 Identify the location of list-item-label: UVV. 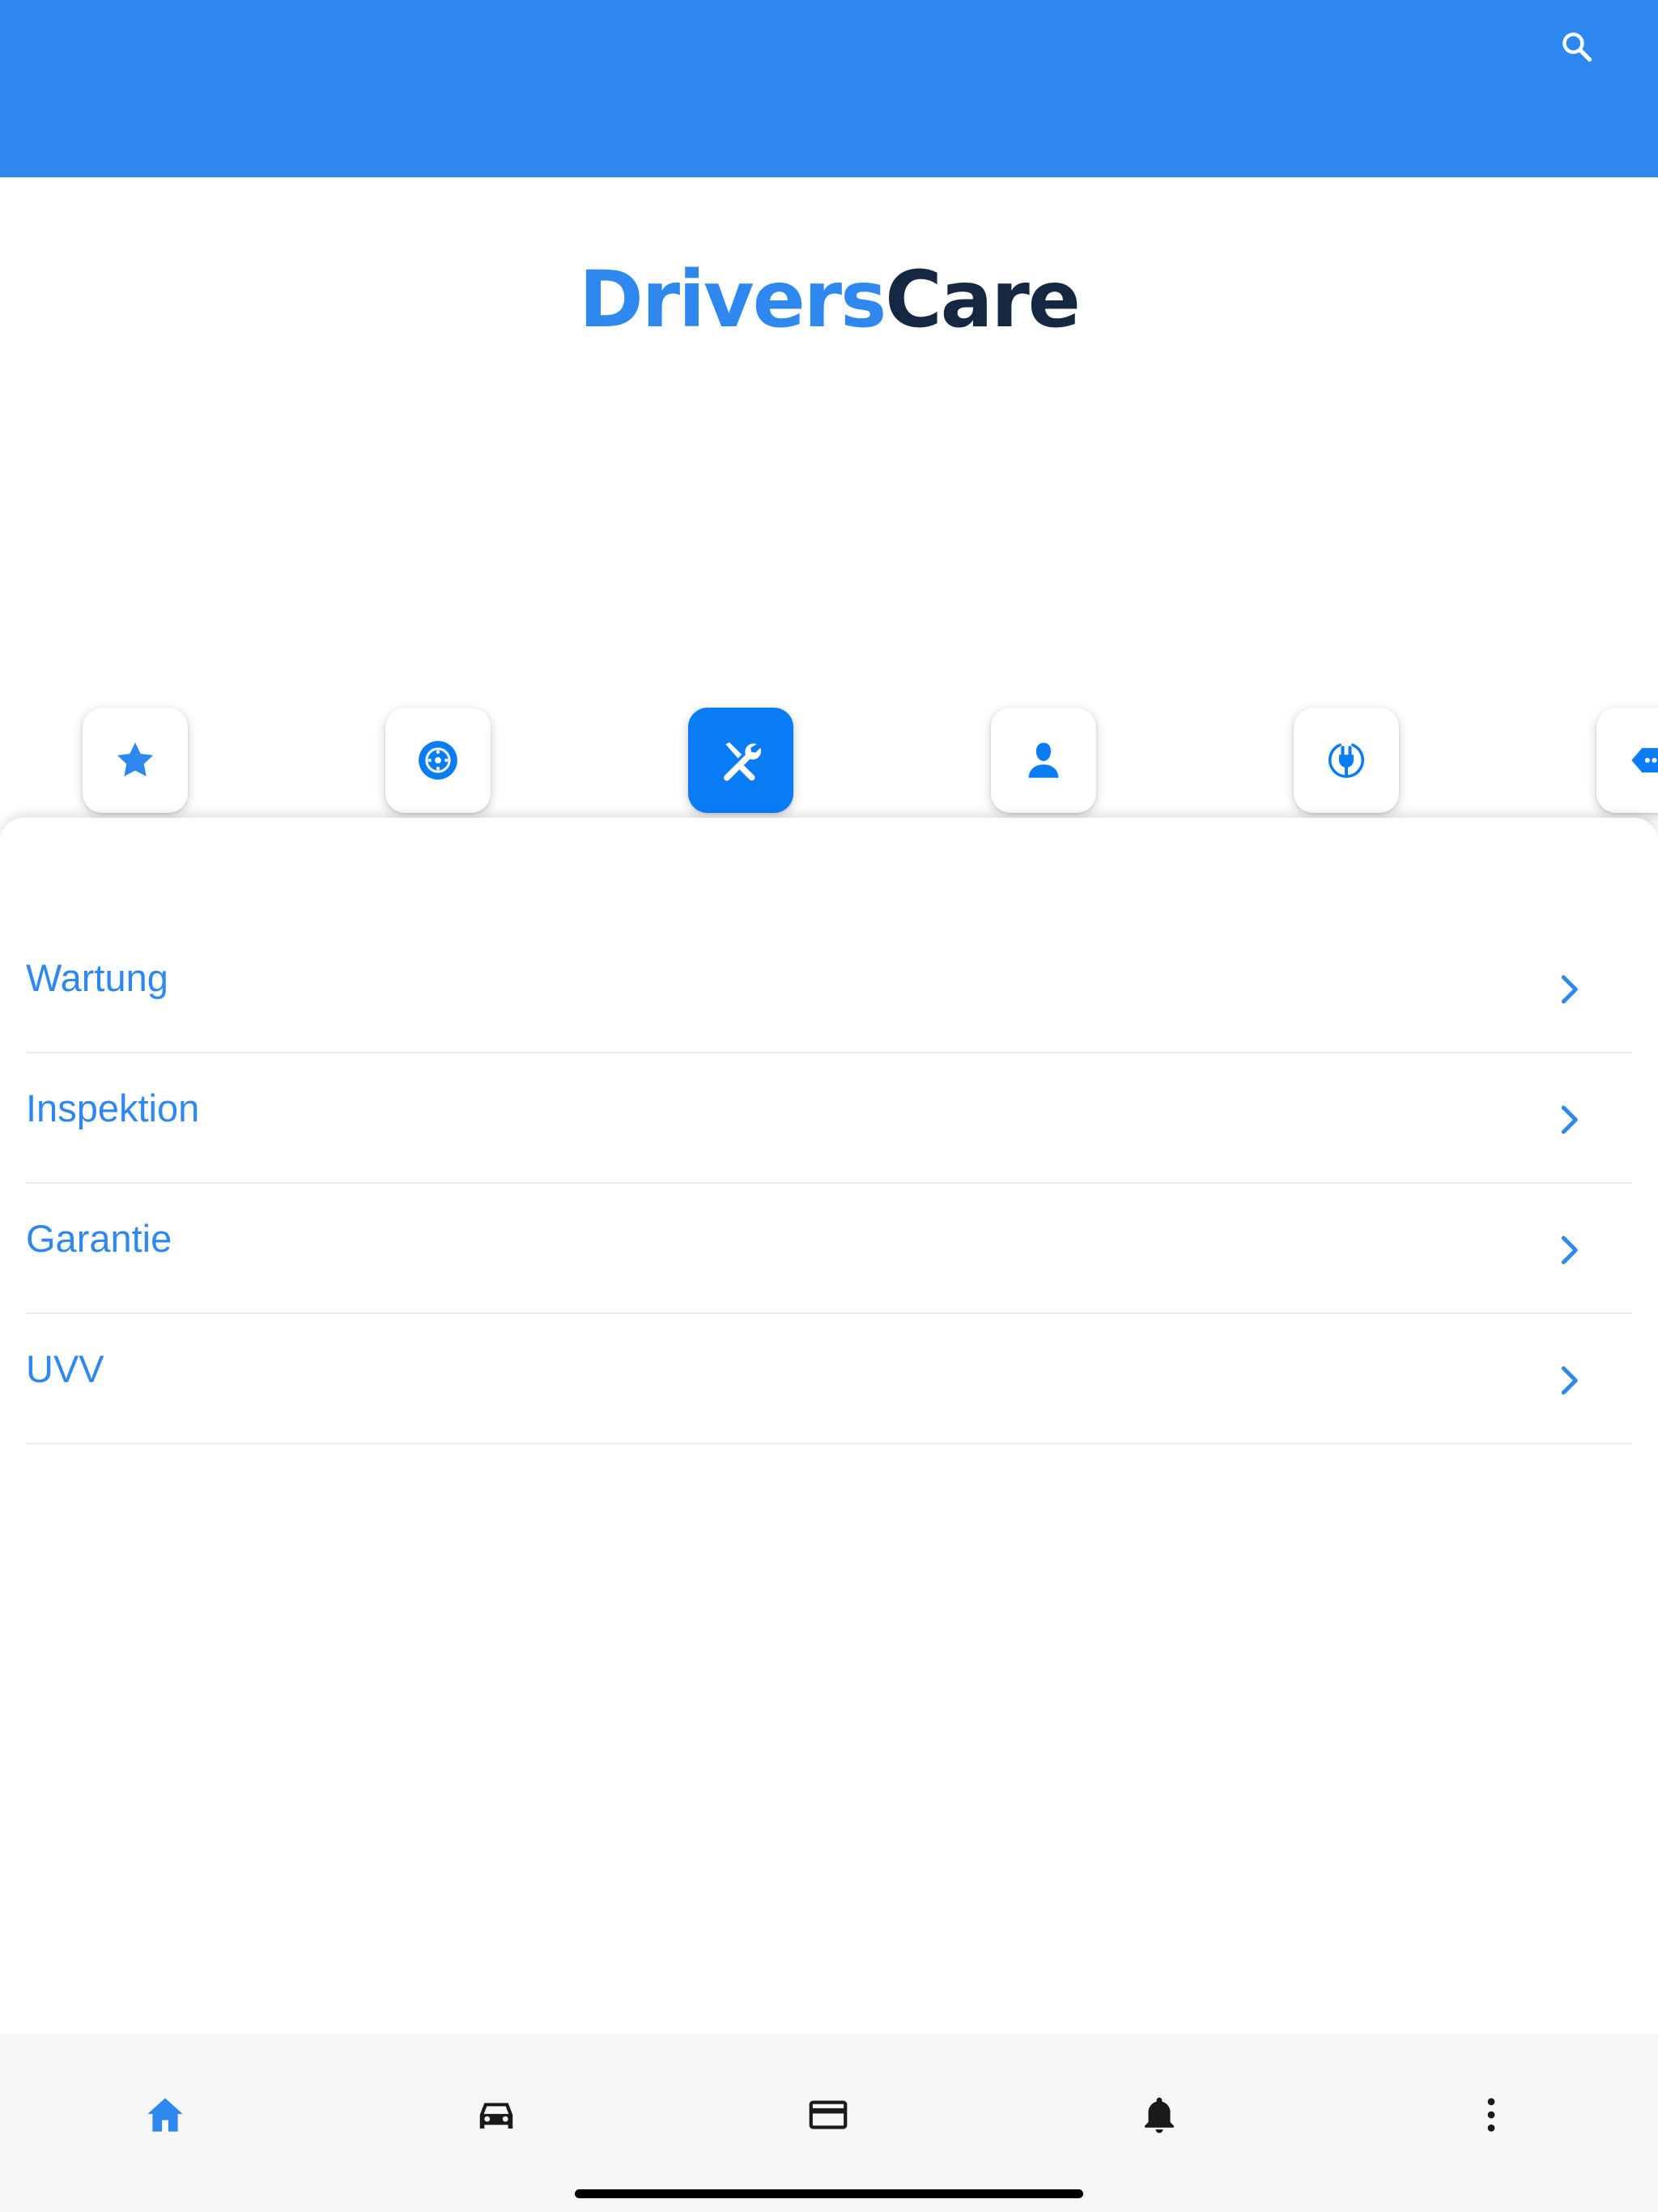
(65, 1369).